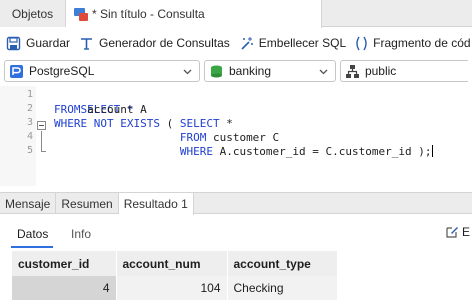  Describe the element at coordinates (43, 151) in the screenshot. I see `fold-guide-end` at that location.